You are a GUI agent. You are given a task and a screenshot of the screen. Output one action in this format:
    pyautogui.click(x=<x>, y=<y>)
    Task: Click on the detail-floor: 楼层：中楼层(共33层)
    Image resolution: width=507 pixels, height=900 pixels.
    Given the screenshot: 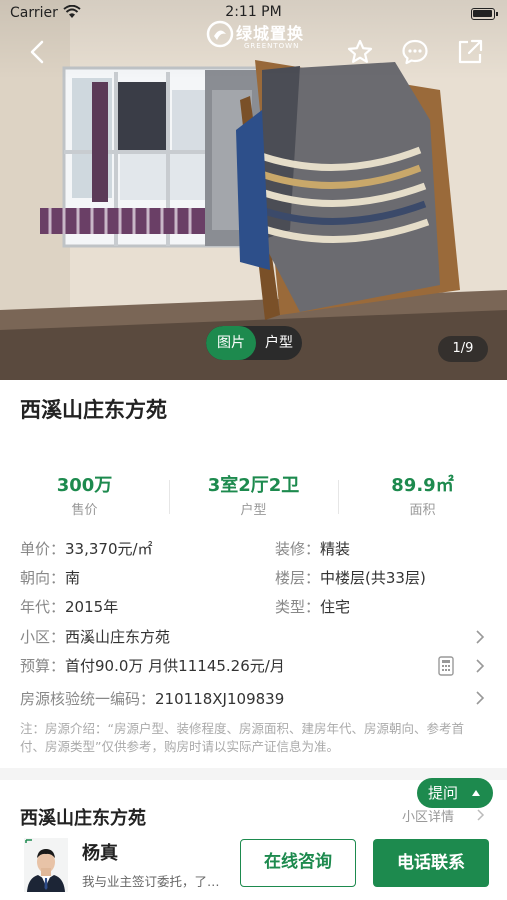 What is the action you would take?
    pyautogui.click(x=350, y=577)
    